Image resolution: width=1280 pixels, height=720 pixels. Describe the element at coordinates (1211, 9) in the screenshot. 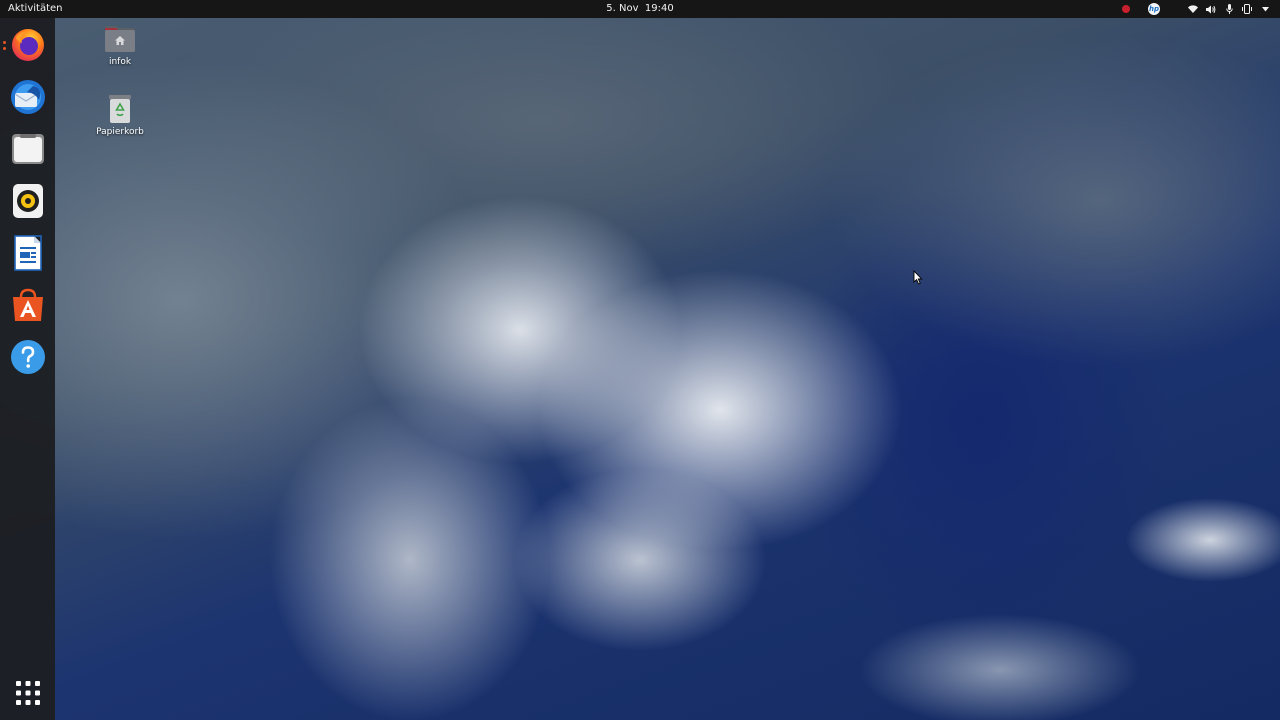

I see `volume-icon` at that location.